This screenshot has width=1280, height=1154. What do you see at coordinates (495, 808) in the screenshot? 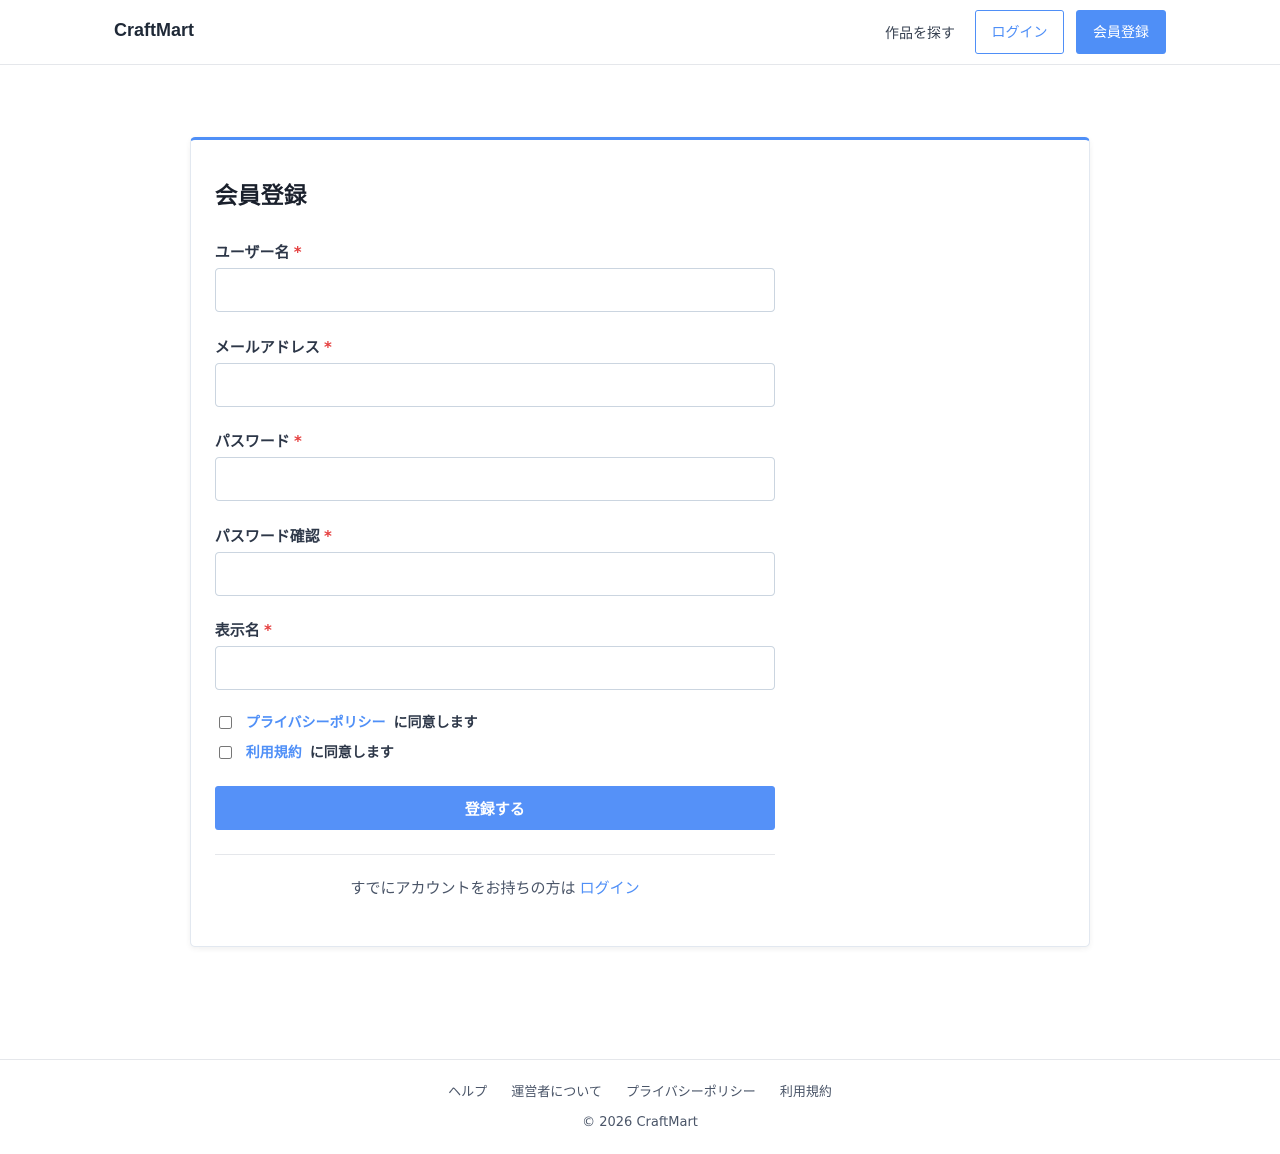
I see `submit-register-button: 登録する` at bounding box center [495, 808].